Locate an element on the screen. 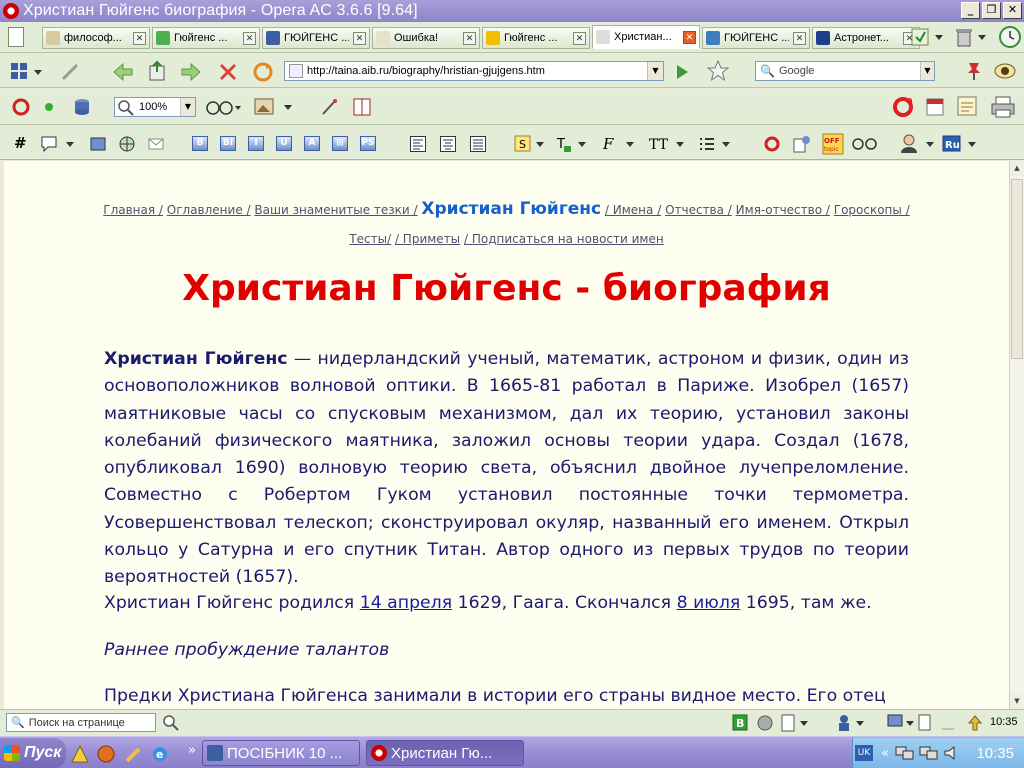  quicklaunch-media-icon is located at coordinates (106, 754).